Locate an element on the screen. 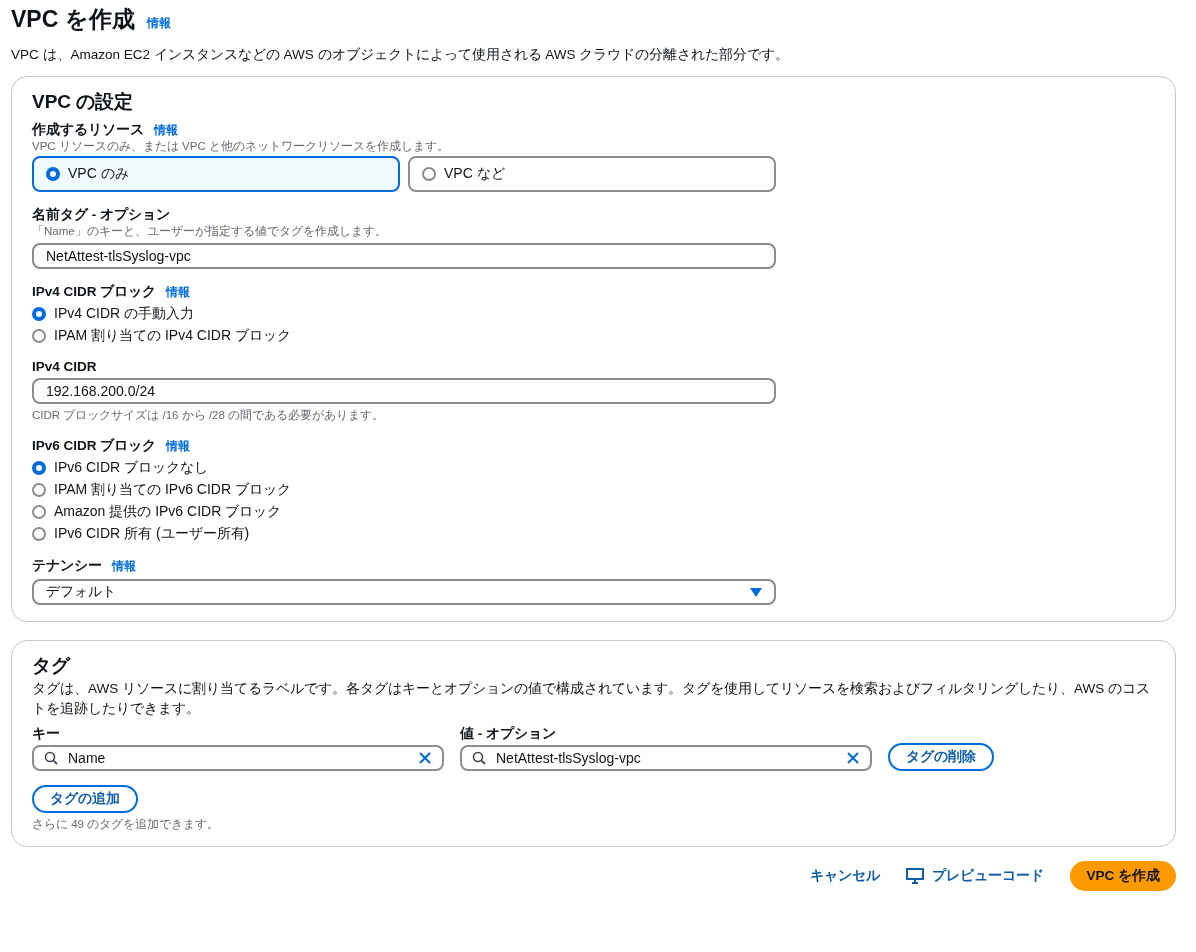 This screenshot has height=952, width=1196. cancel-link: キャンセル is located at coordinates (845, 876).